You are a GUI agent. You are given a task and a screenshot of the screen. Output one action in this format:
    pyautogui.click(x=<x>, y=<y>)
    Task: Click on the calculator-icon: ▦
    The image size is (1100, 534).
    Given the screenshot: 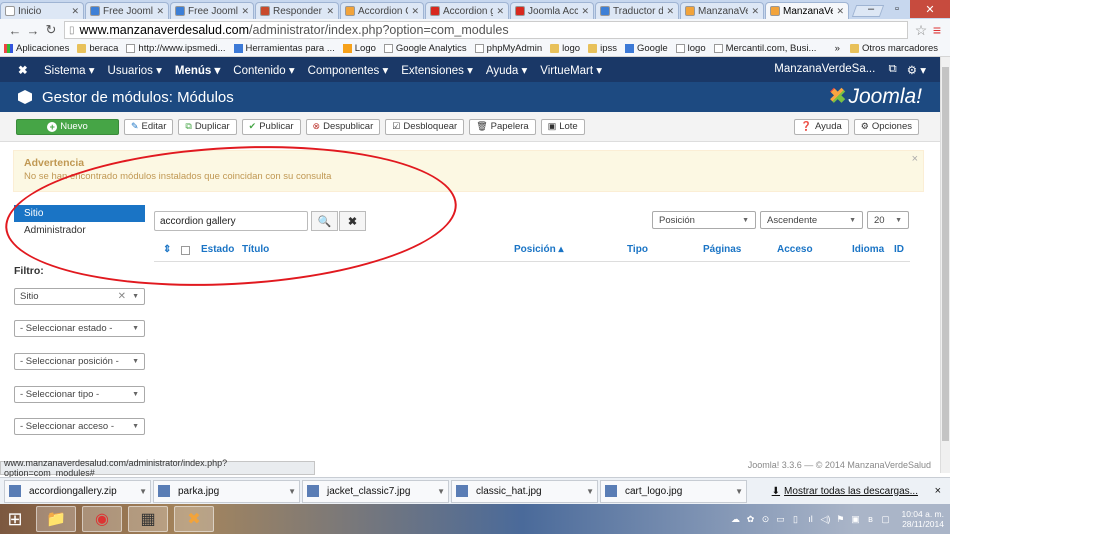 What is the action you would take?
    pyautogui.click(x=148, y=519)
    